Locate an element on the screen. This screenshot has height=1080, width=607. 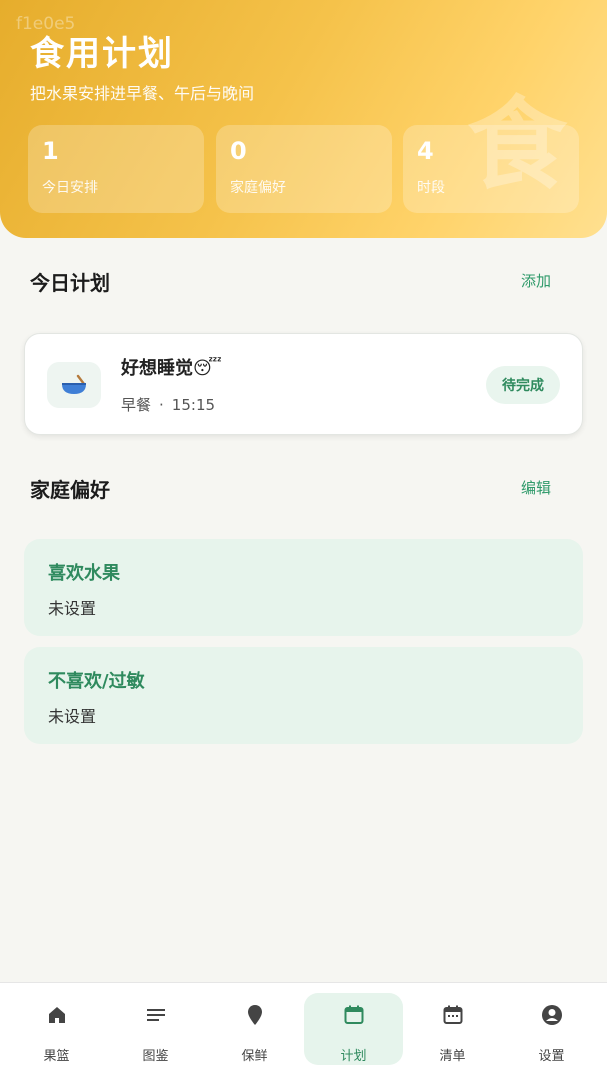
stat-label: 今日安排 is located at coordinates (70, 188).